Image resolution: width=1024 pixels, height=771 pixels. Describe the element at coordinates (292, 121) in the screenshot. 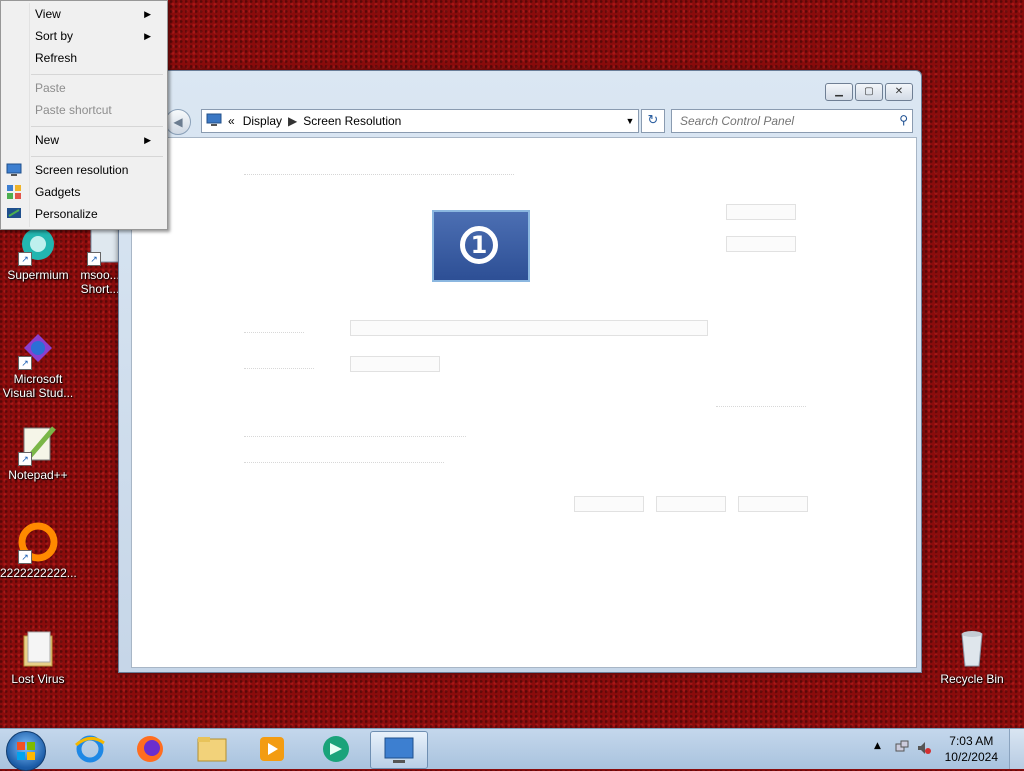

I see `breadcrumb-chevron-icon: ▶` at that location.